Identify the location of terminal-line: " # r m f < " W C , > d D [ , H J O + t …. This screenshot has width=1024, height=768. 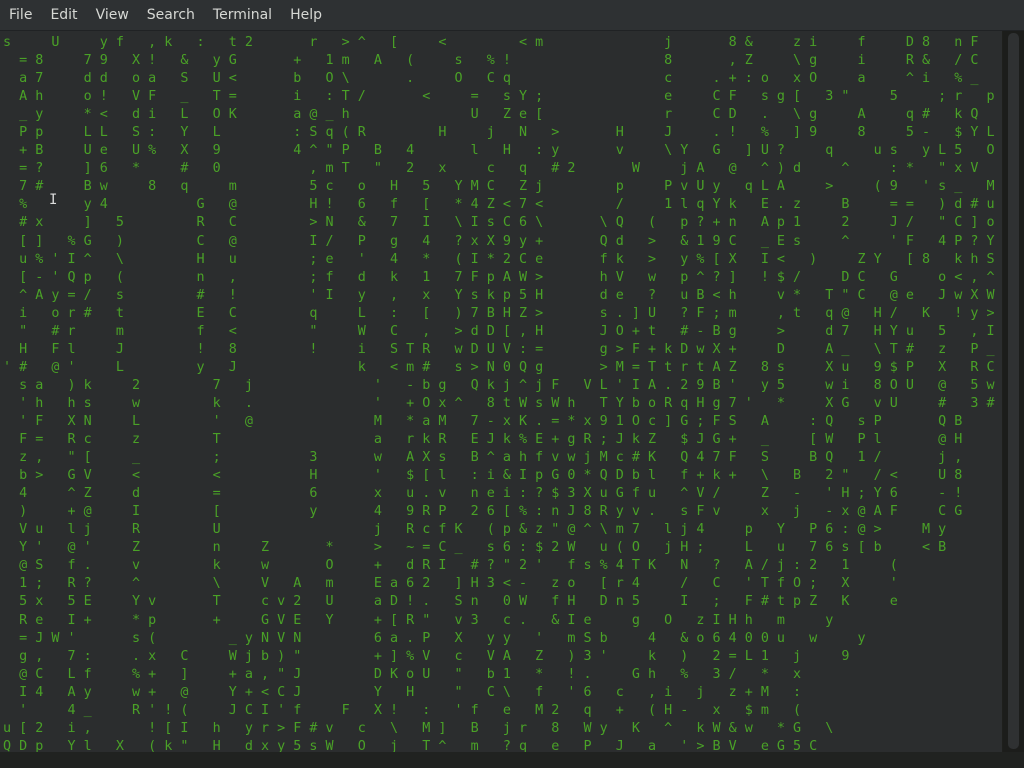
(502, 331).